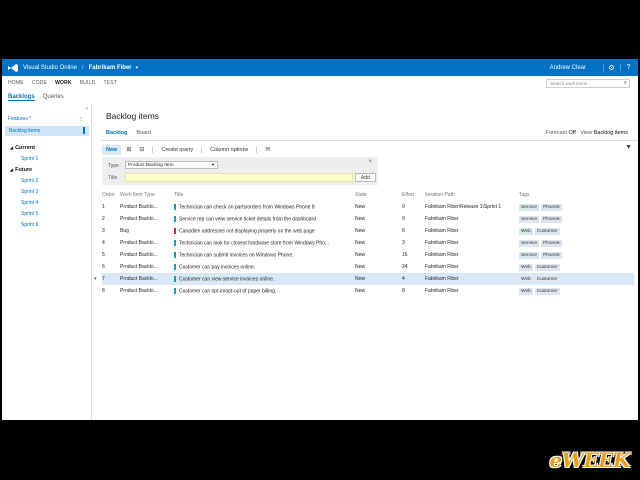  What do you see at coordinates (112, 149) in the screenshot?
I see `new-button: New` at bounding box center [112, 149].